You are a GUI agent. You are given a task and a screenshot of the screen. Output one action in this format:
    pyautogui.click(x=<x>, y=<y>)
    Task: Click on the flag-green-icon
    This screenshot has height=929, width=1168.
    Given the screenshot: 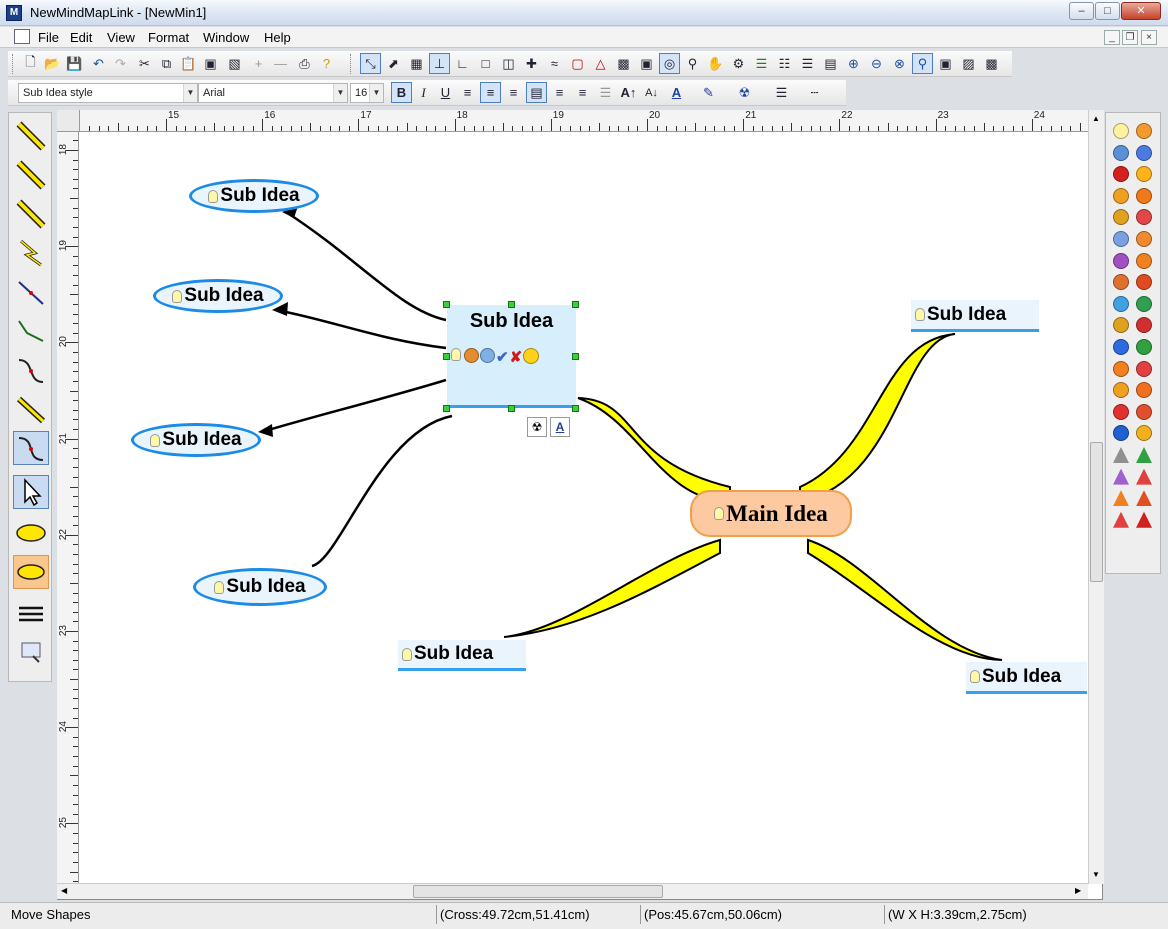 What is the action you would take?
    pyautogui.click(x=1144, y=303)
    